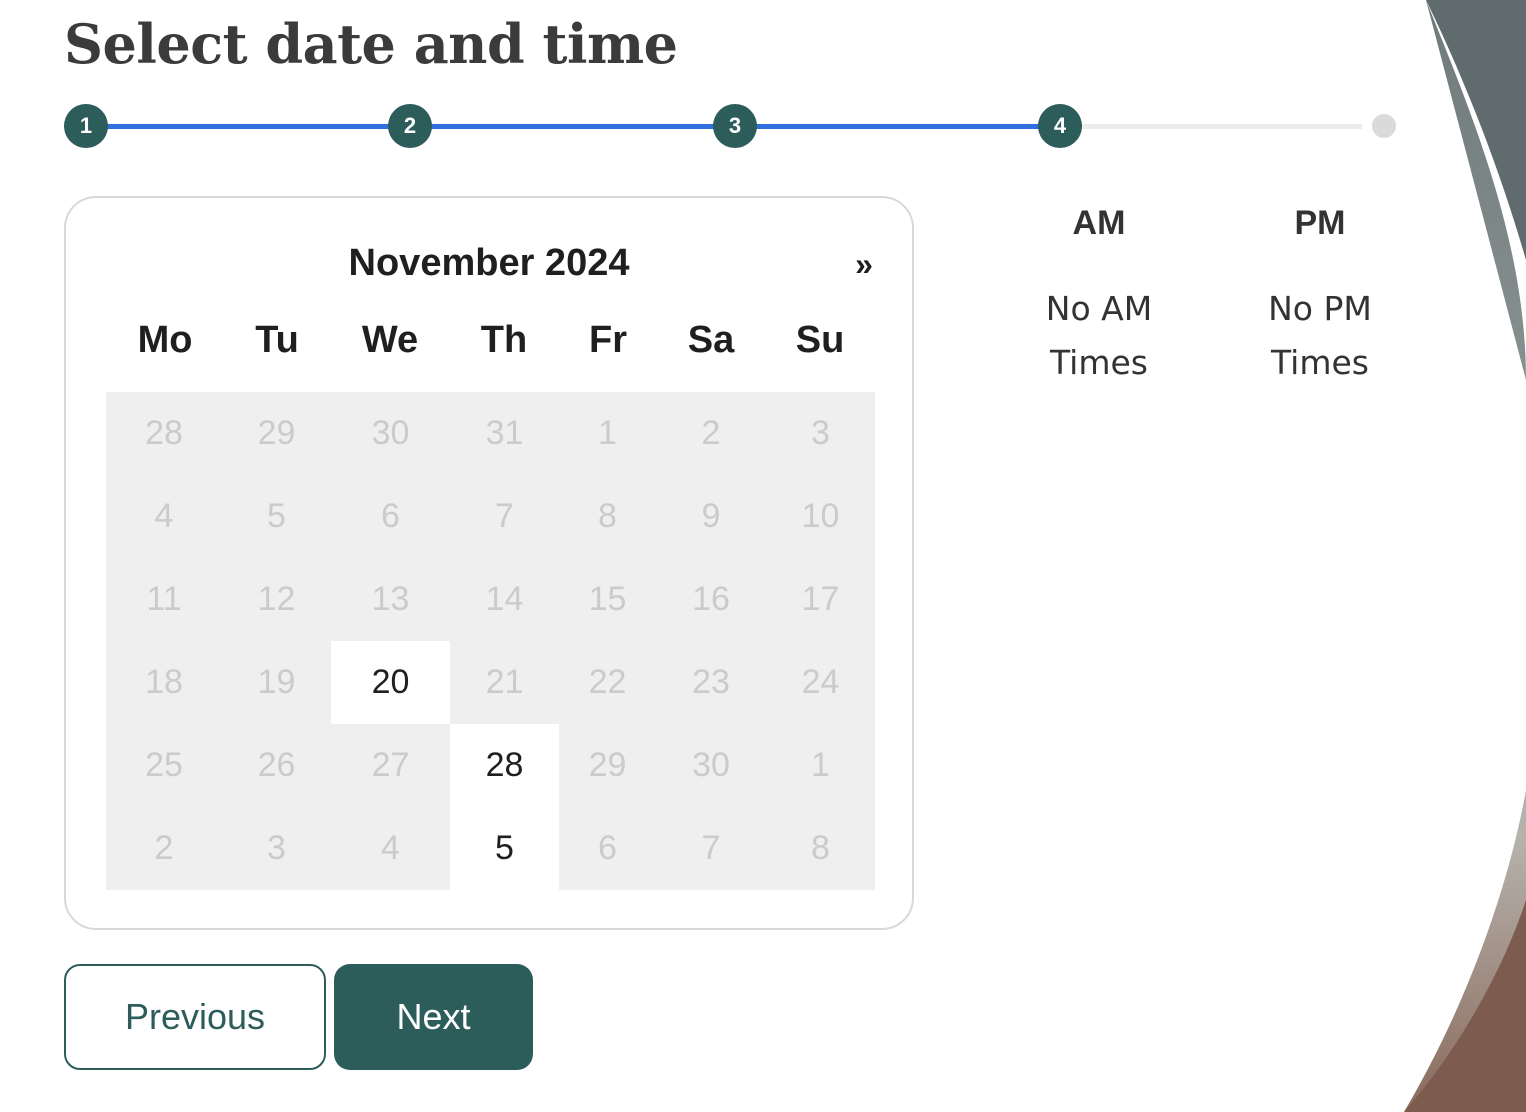 This screenshot has width=1526, height=1112. What do you see at coordinates (195, 1017) in the screenshot?
I see `previous-button: Previous` at bounding box center [195, 1017].